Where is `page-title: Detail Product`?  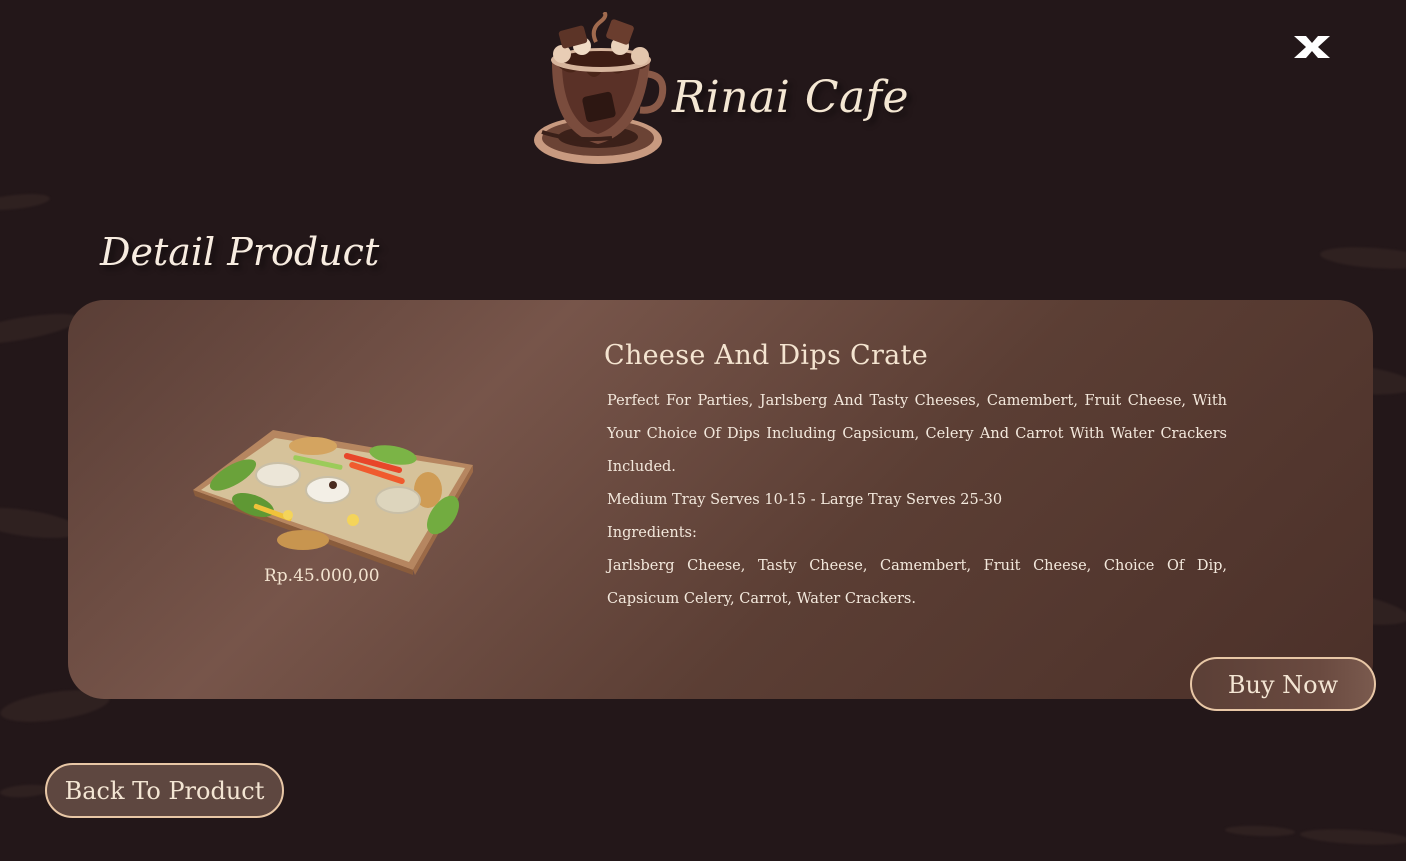 page-title: Detail Product is located at coordinates (240, 252).